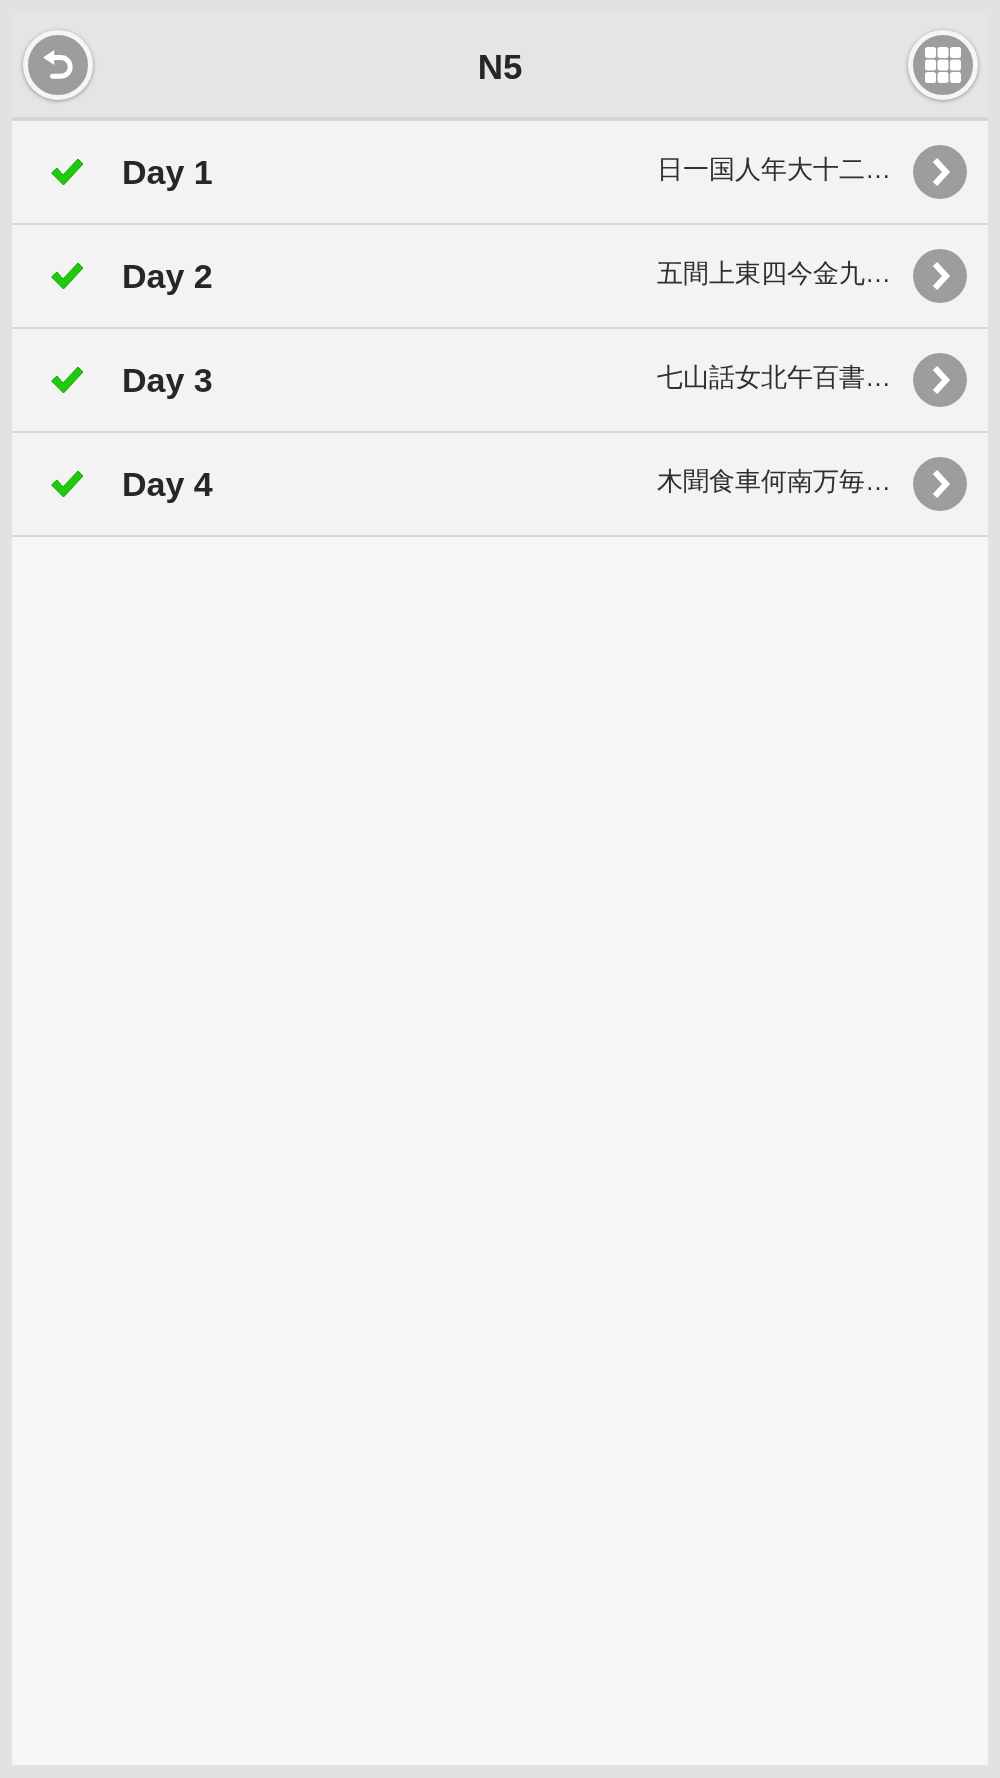  I want to click on curved-arrow-icon, so click(58, 65).